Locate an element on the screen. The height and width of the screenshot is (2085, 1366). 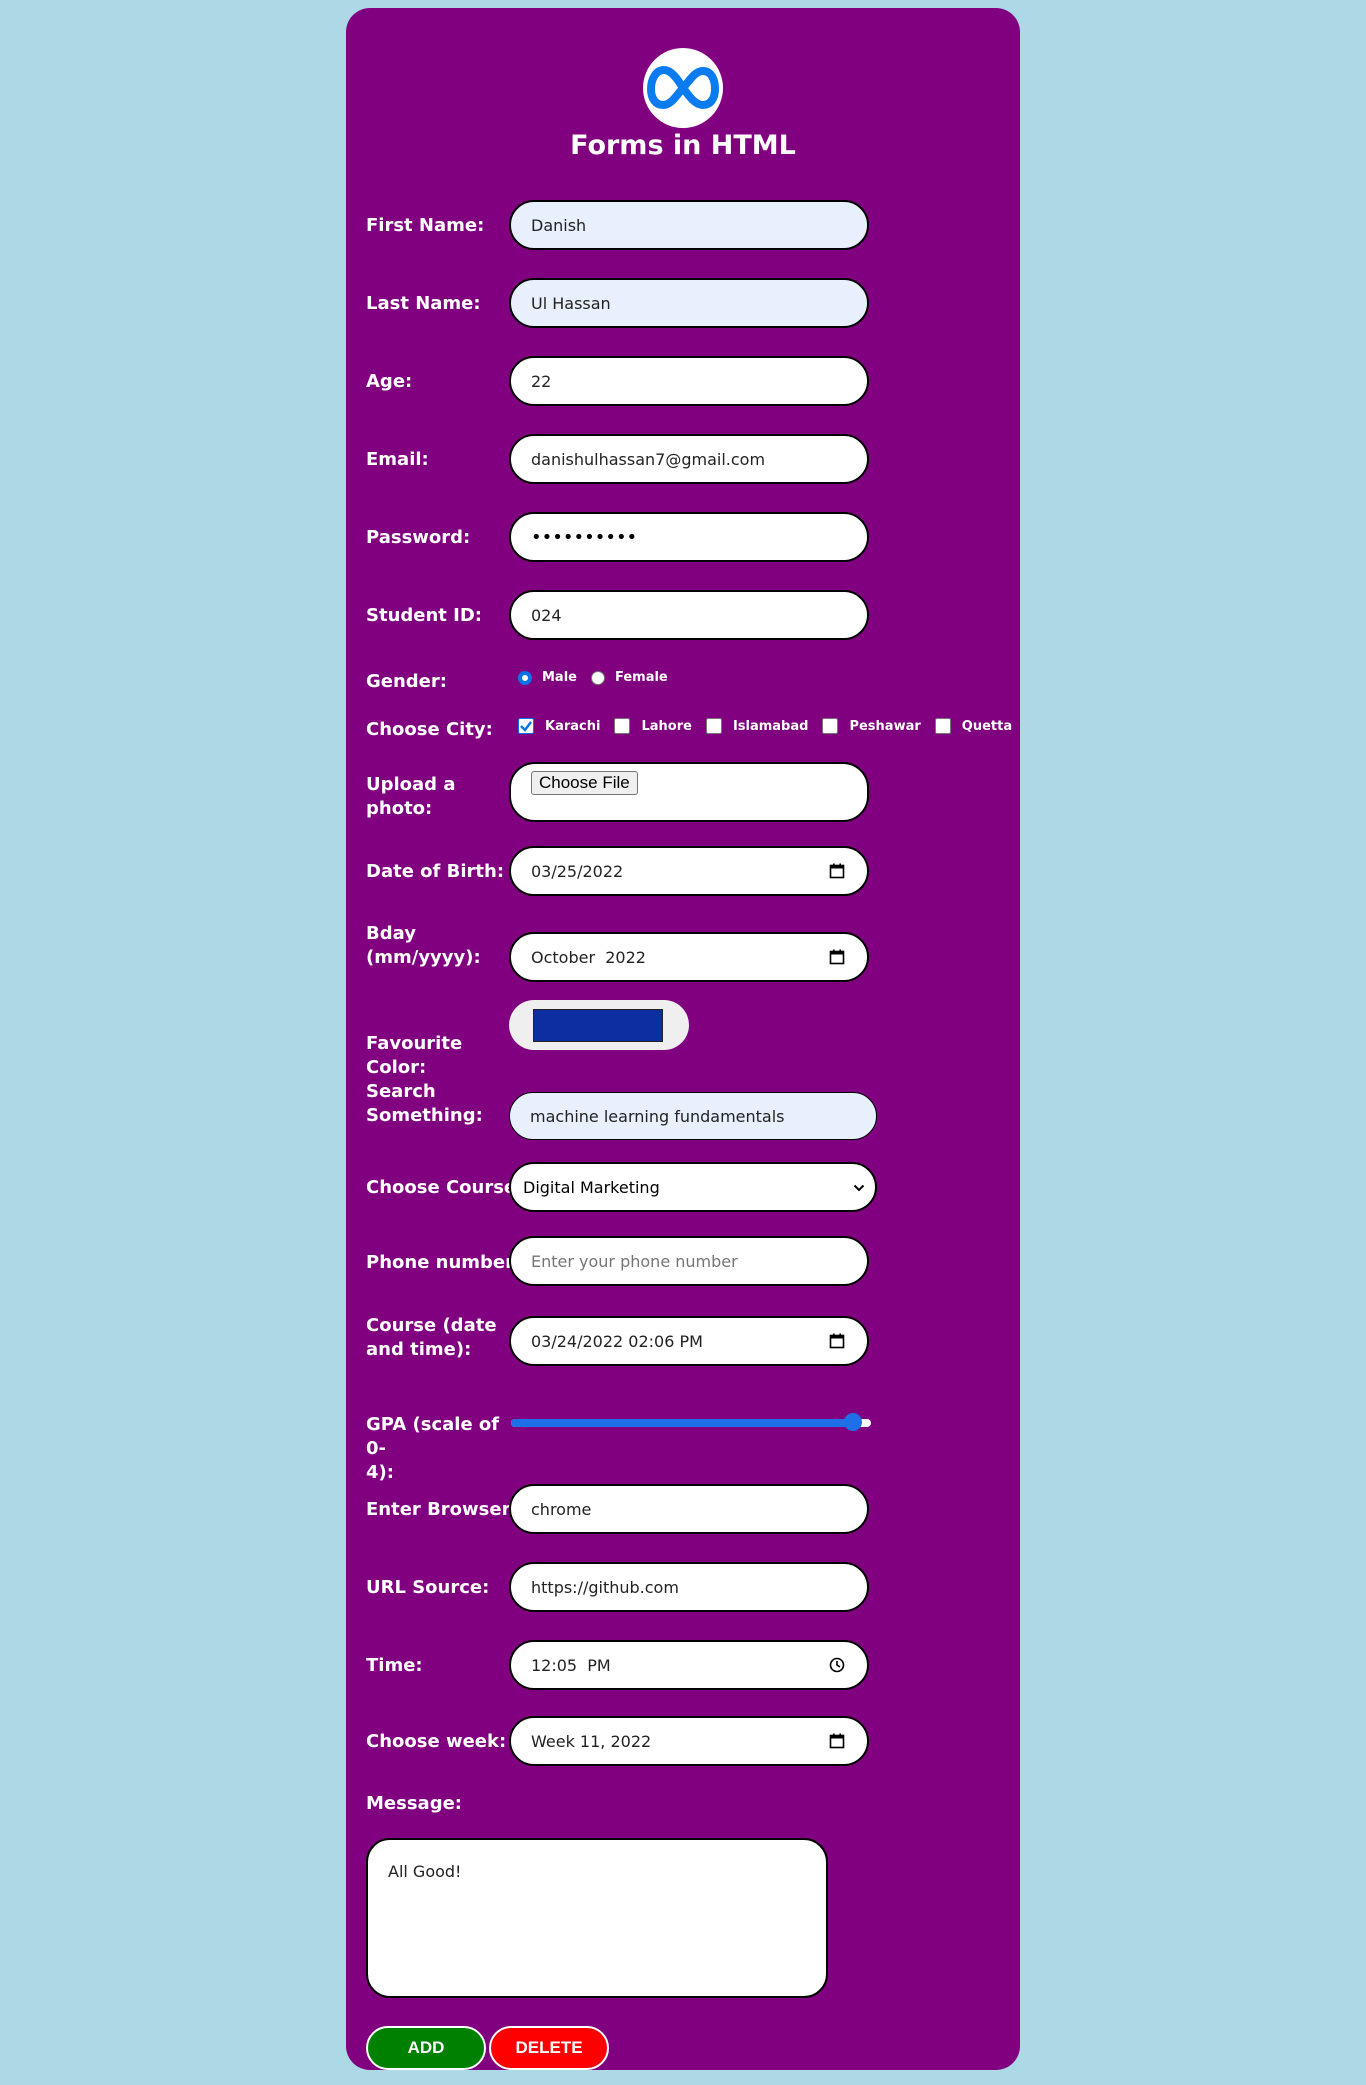
email-label: Email: is located at coordinates (397, 459).